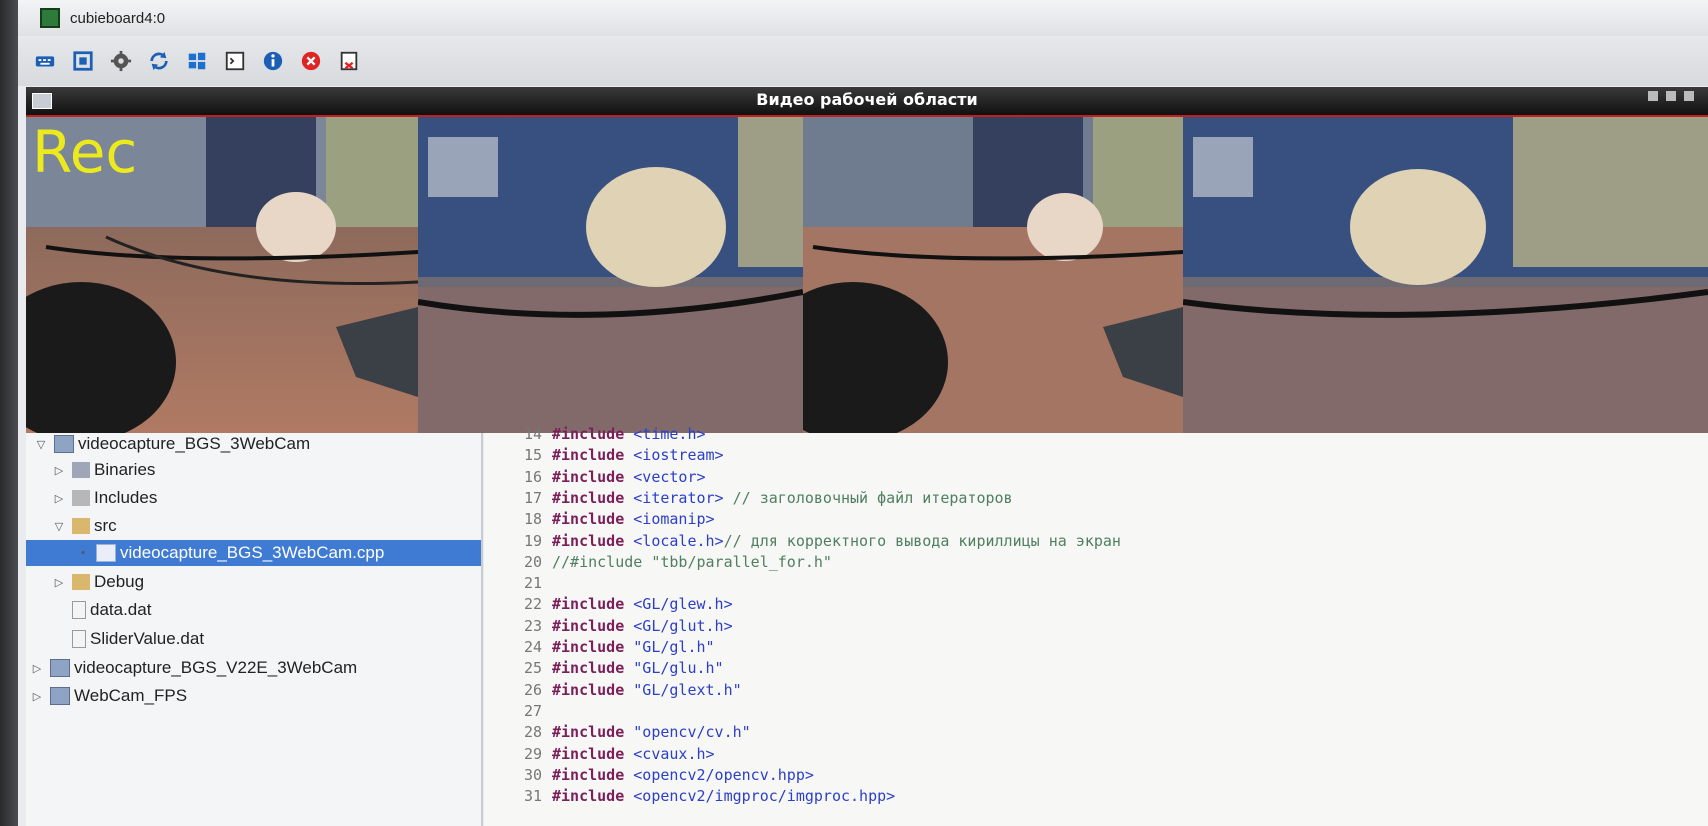 Image resolution: width=1708 pixels, height=826 pixels. Describe the element at coordinates (108, 696) in the screenshot. I see `tree-item-project-3: ▷ WebCam_FPS` at that location.